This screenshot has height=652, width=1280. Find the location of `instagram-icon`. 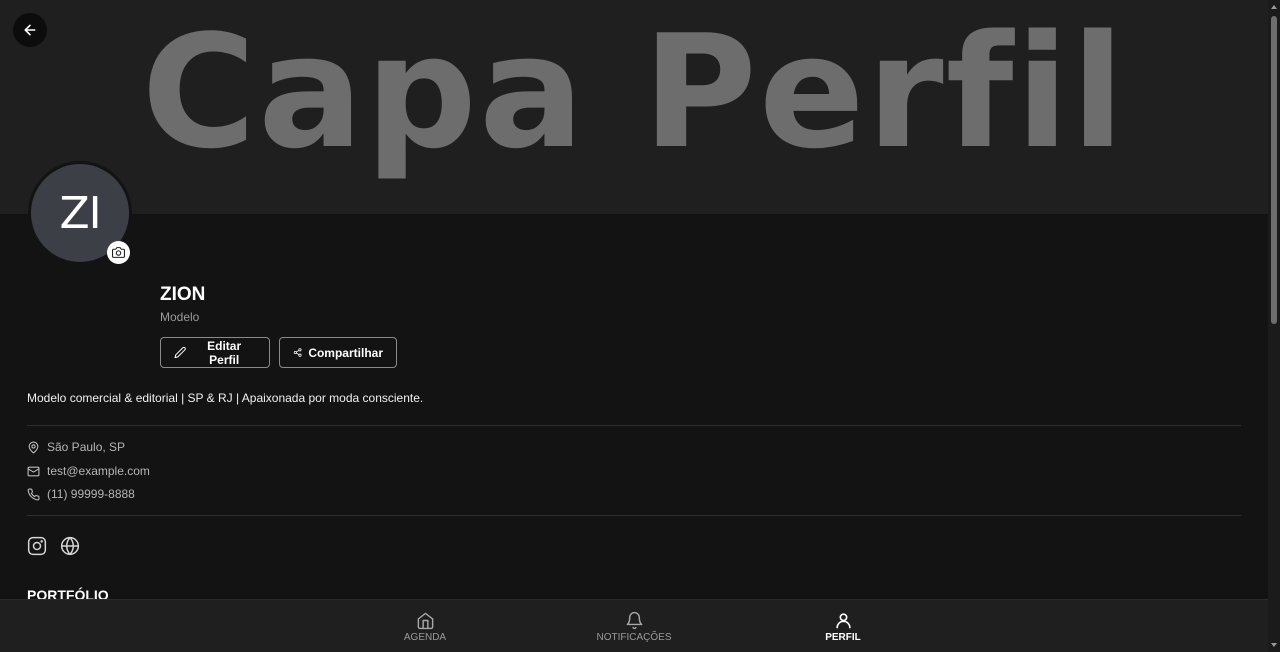

instagram-icon is located at coordinates (37, 546).